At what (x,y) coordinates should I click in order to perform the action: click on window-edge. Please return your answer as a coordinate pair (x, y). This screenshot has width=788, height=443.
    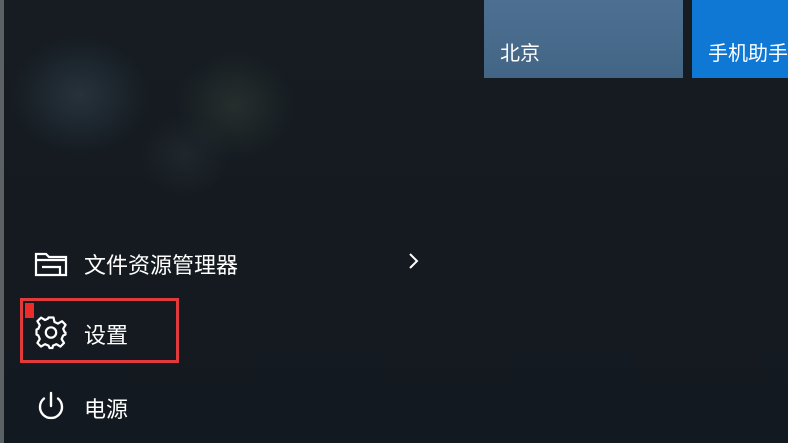
    Looking at the image, I should click on (2, 221).